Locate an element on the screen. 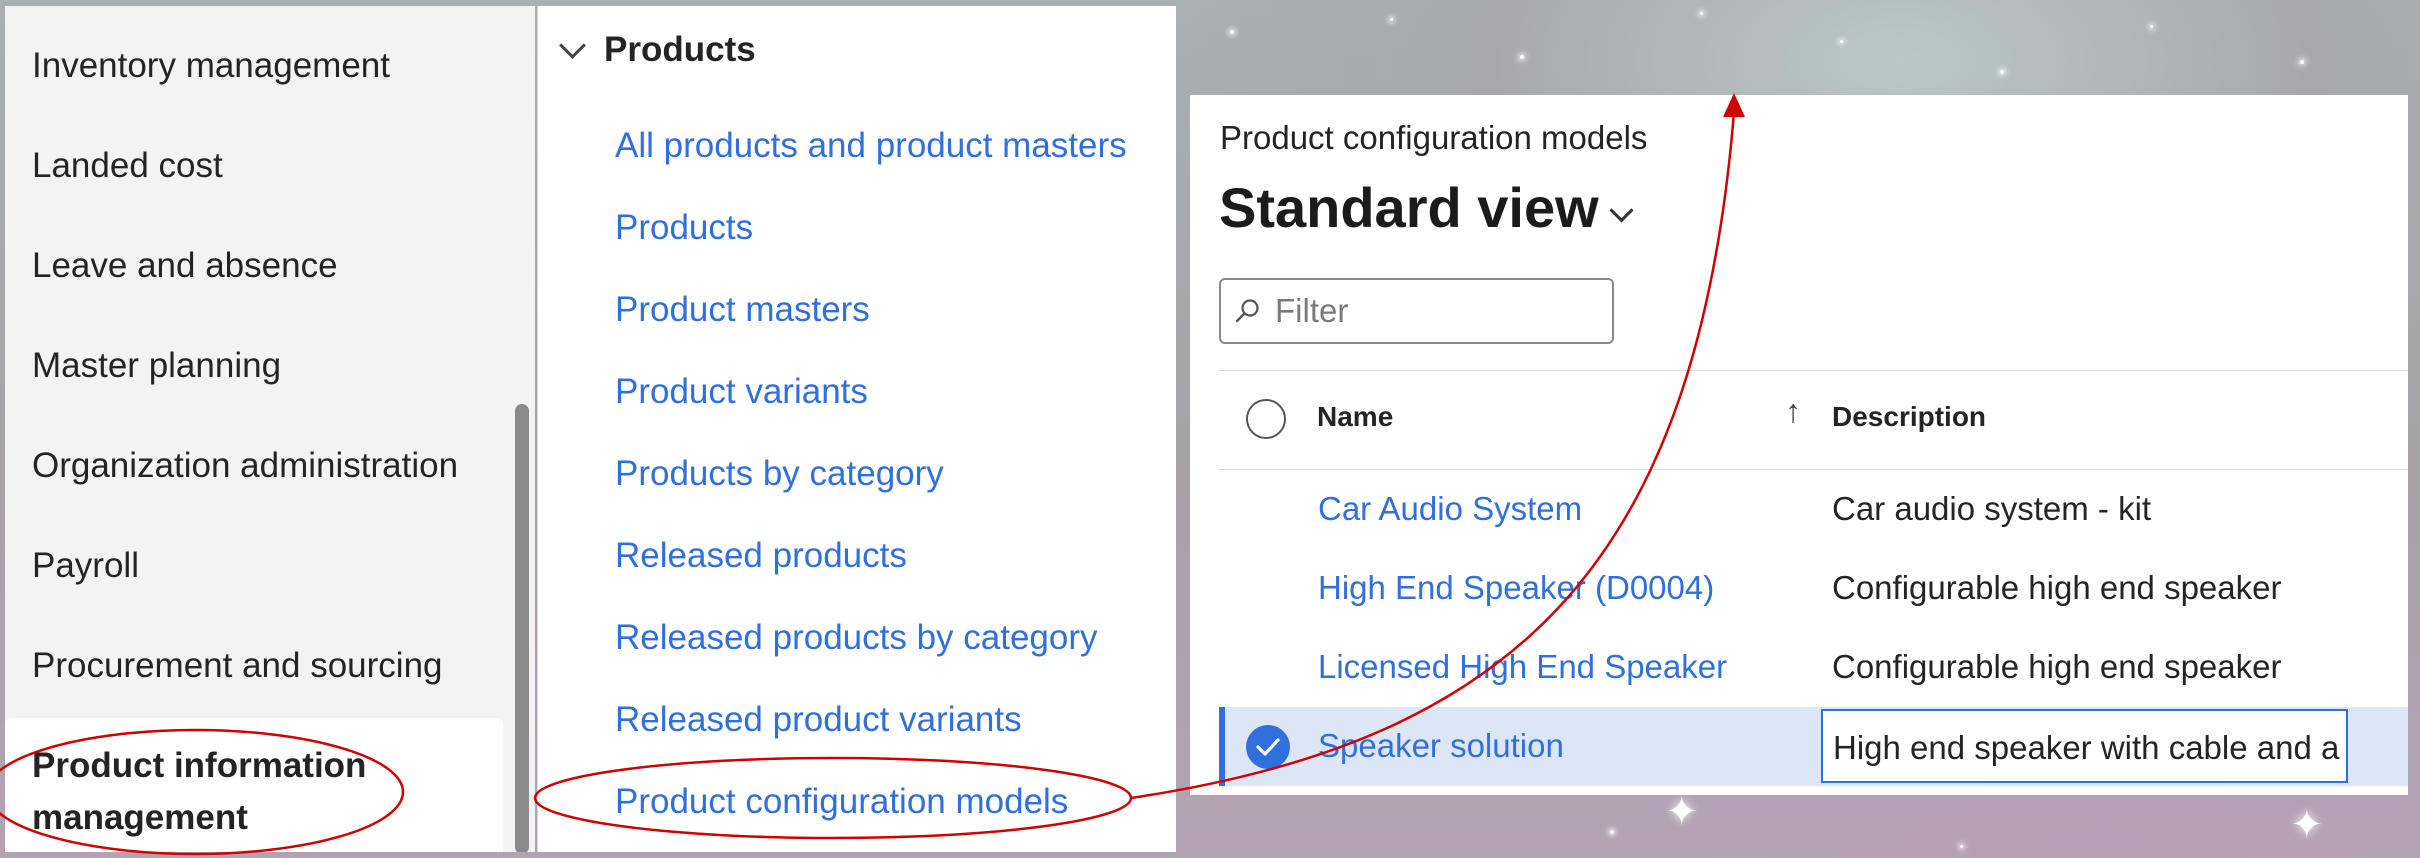 The width and height of the screenshot is (2420, 858). description-cell-editor: High end speaker with cable and a is located at coordinates (2084, 746).